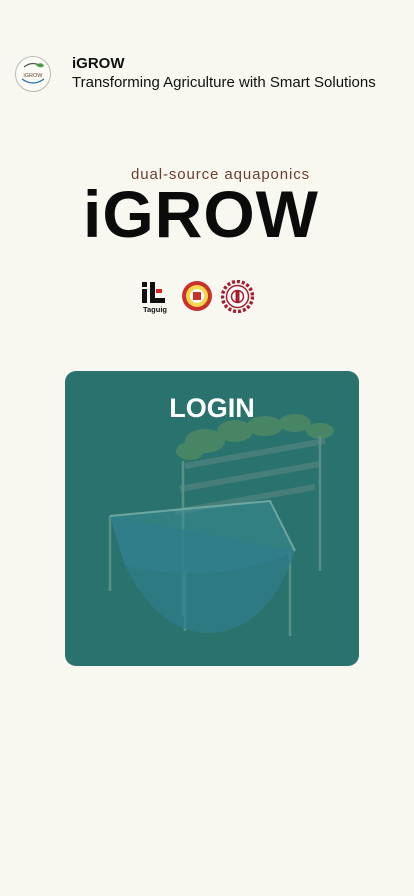 The image size is (414, 896). What do you see at coordinates (98, 63) in the screenshot?
I see `app-name: iGROW` at bounding box center [98, 63].